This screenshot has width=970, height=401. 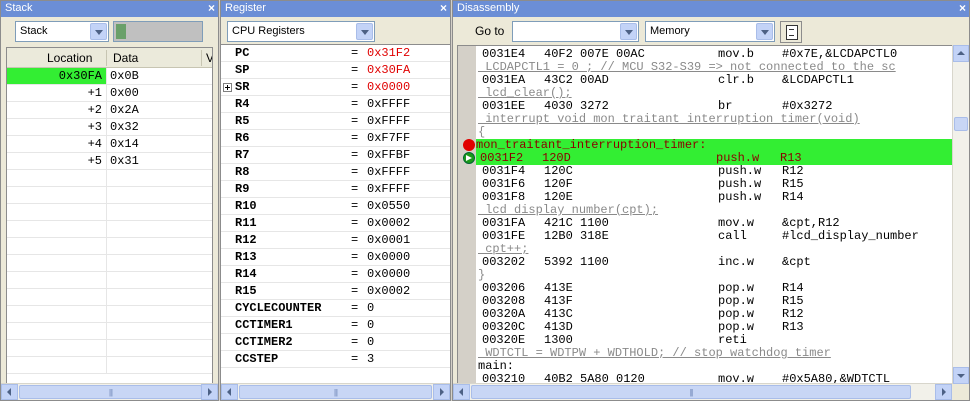 What do you see at coordinates (109, 161) in the screenshot?
I see `stack-row: +5 0x31` at bounding box center [109, 161].